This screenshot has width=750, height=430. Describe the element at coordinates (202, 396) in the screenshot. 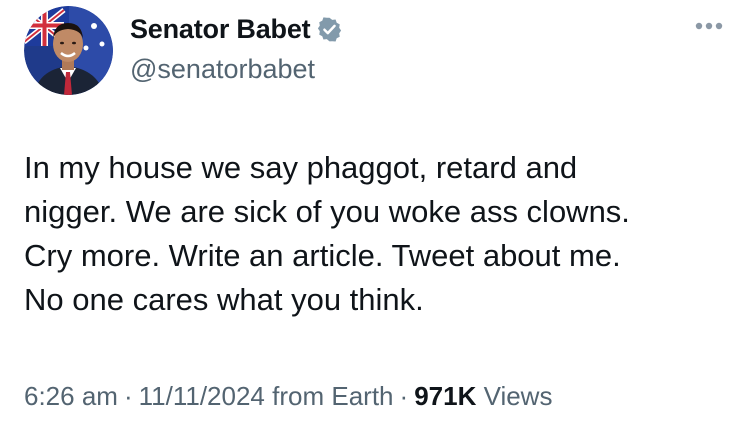

I see `tweet-date: 11/11/2024` at that location.